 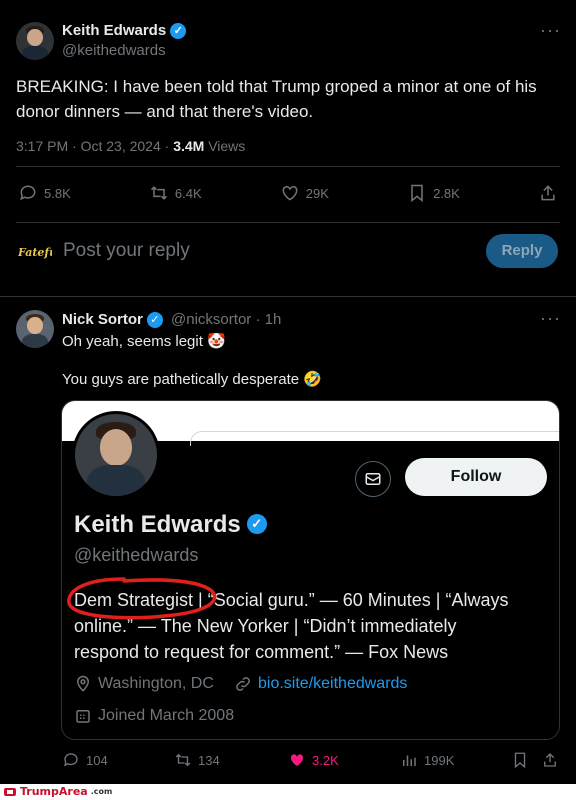 I want to click on share-action, so click(x=548, y=193).